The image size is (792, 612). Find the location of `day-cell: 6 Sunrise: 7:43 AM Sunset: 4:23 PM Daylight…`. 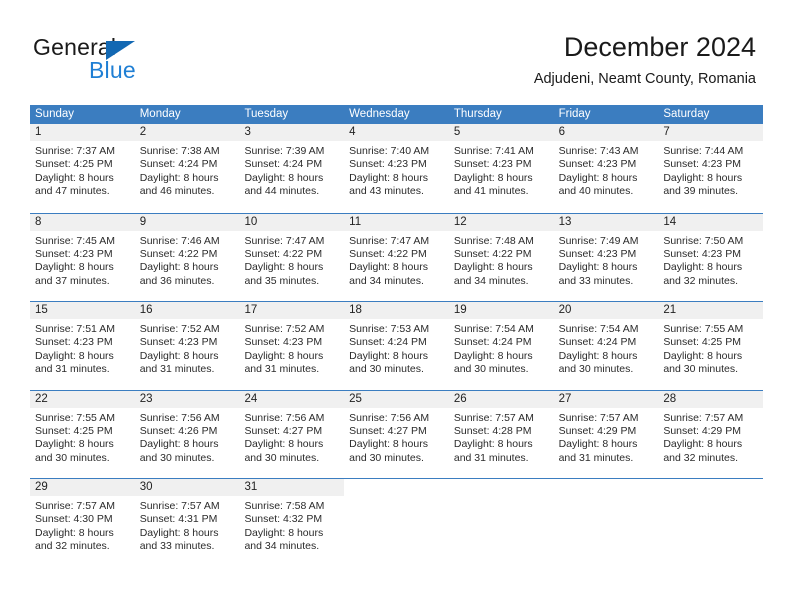

day-cell: 6 Sunrise: 7:43 AM Sunset: 4:23 PM Daylight… is located at coordinates (606, 168).